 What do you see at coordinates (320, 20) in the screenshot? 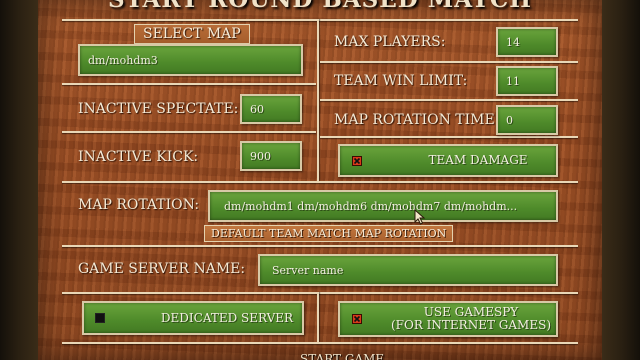
I see `divider-top` at bounding box center [320, 20].